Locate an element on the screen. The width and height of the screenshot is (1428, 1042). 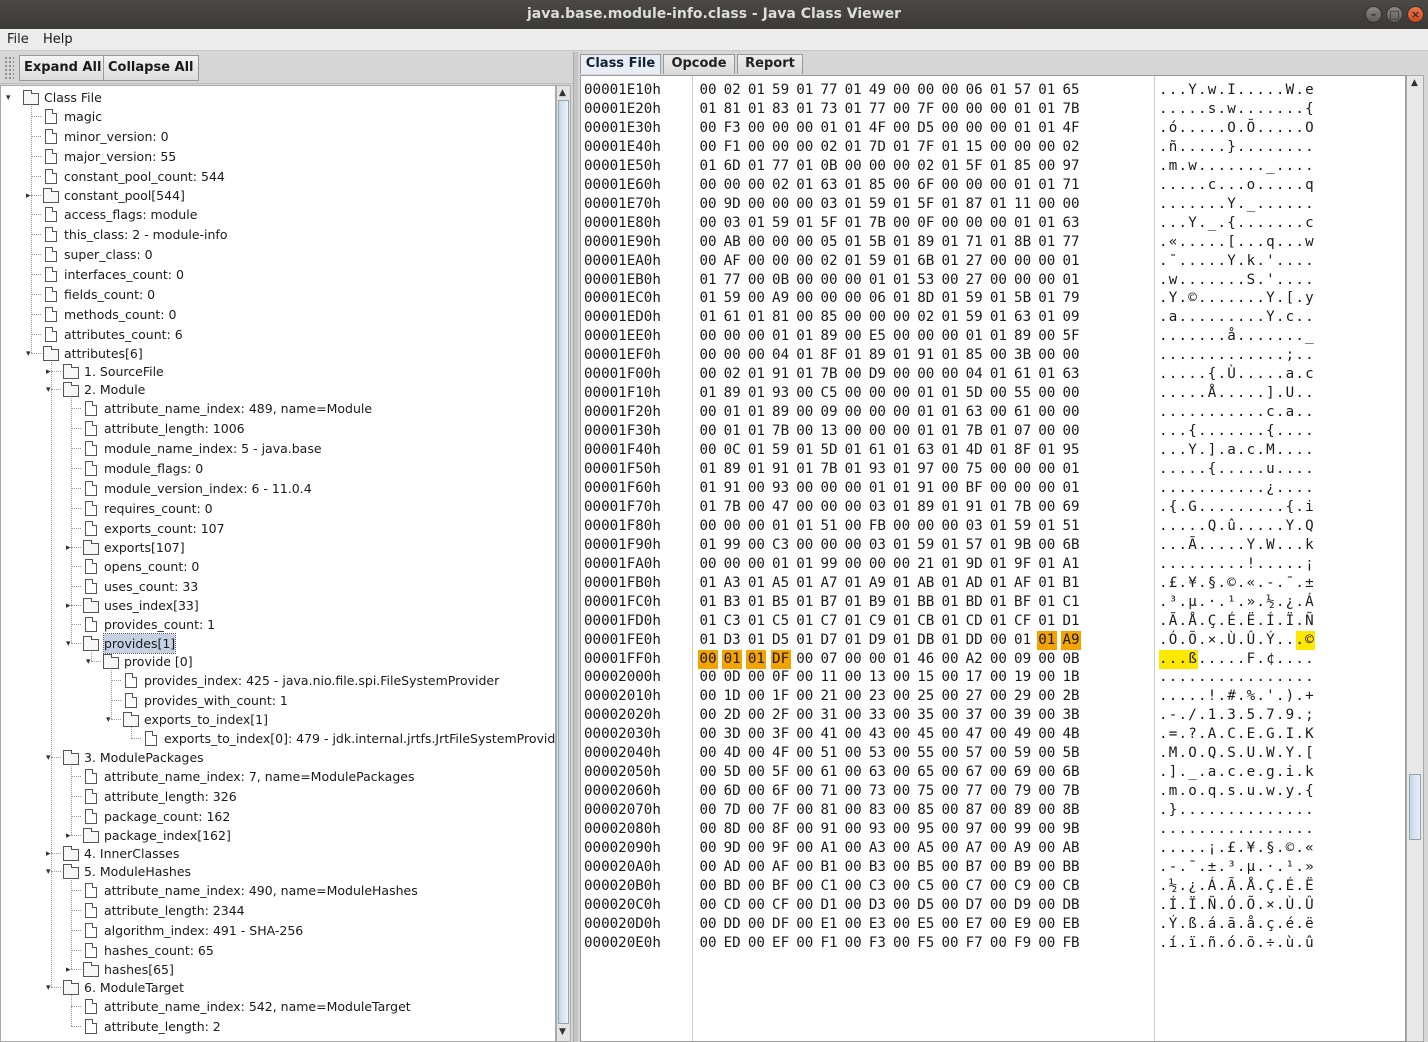
tree-leaf-node: access_flags: module is located at coordinates (271, 214).